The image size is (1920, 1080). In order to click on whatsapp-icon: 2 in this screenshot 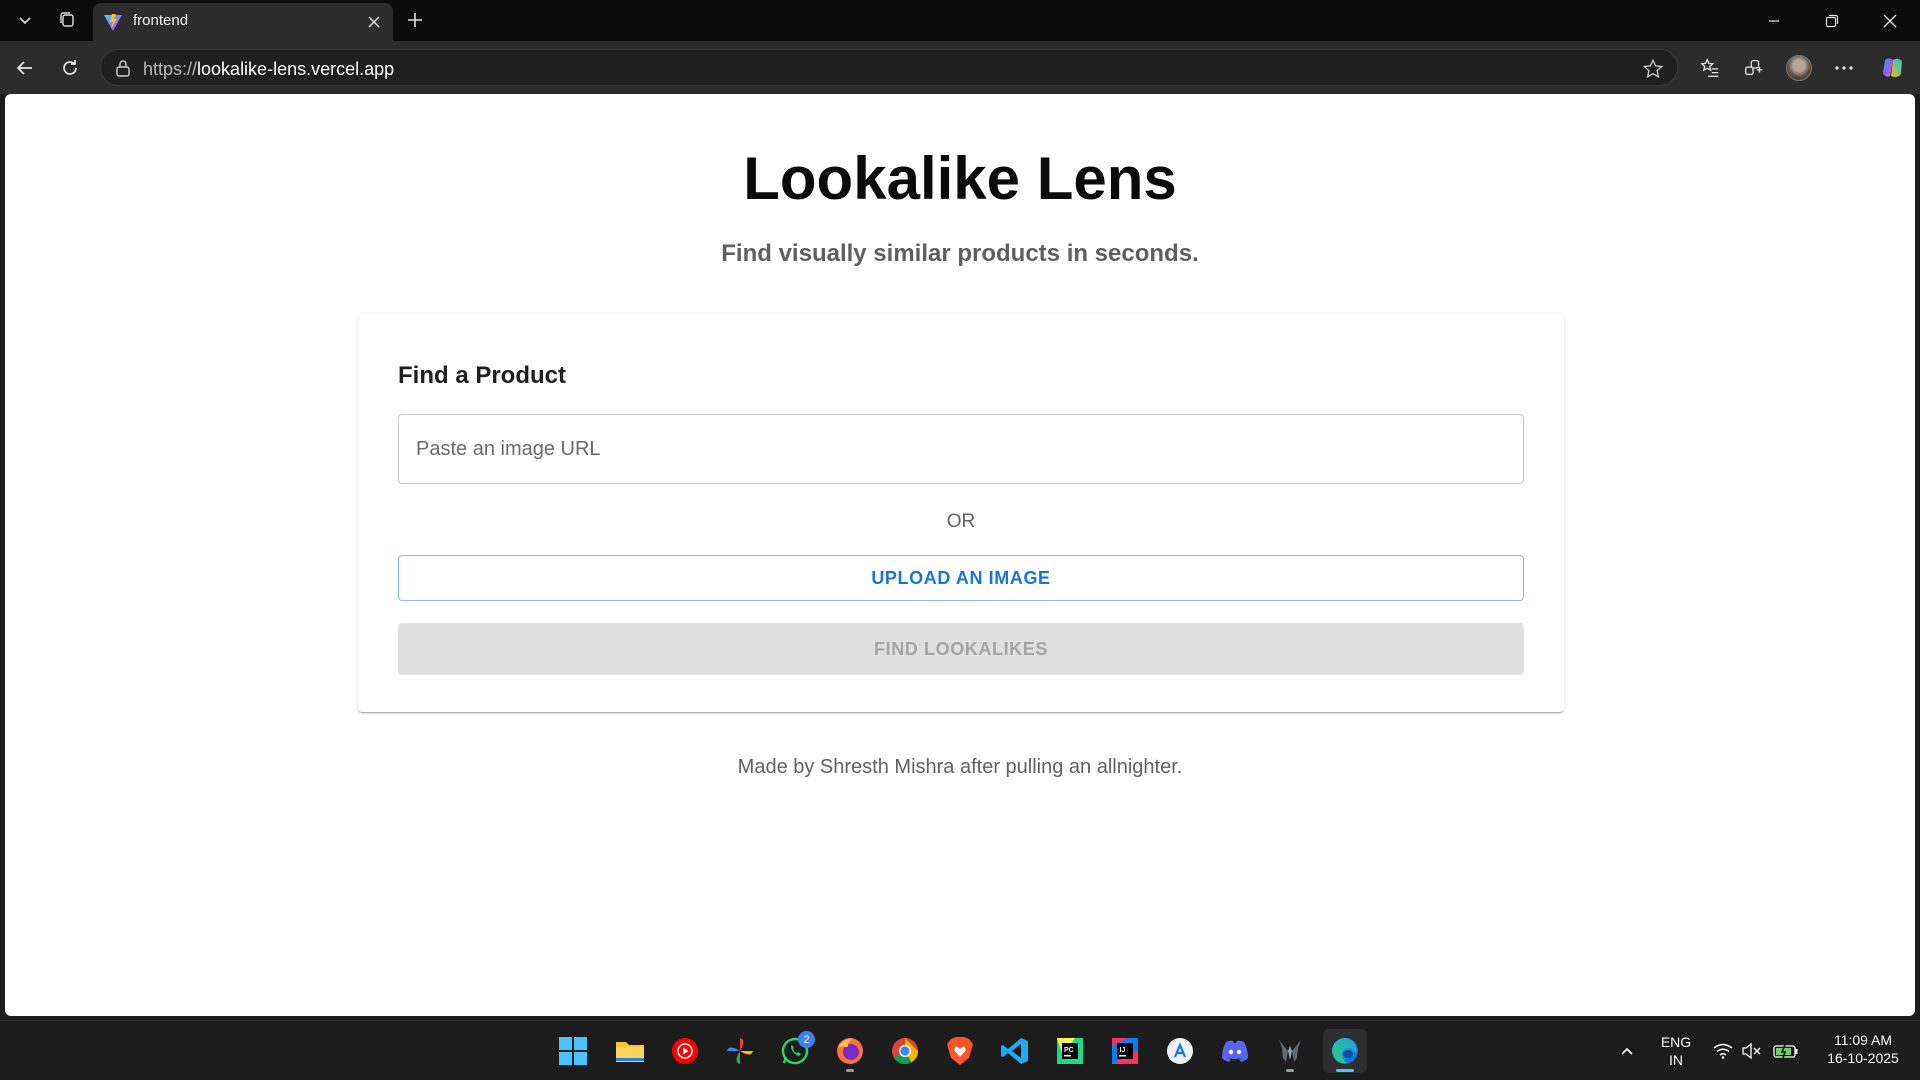, I will do `click(795, 1051)`.